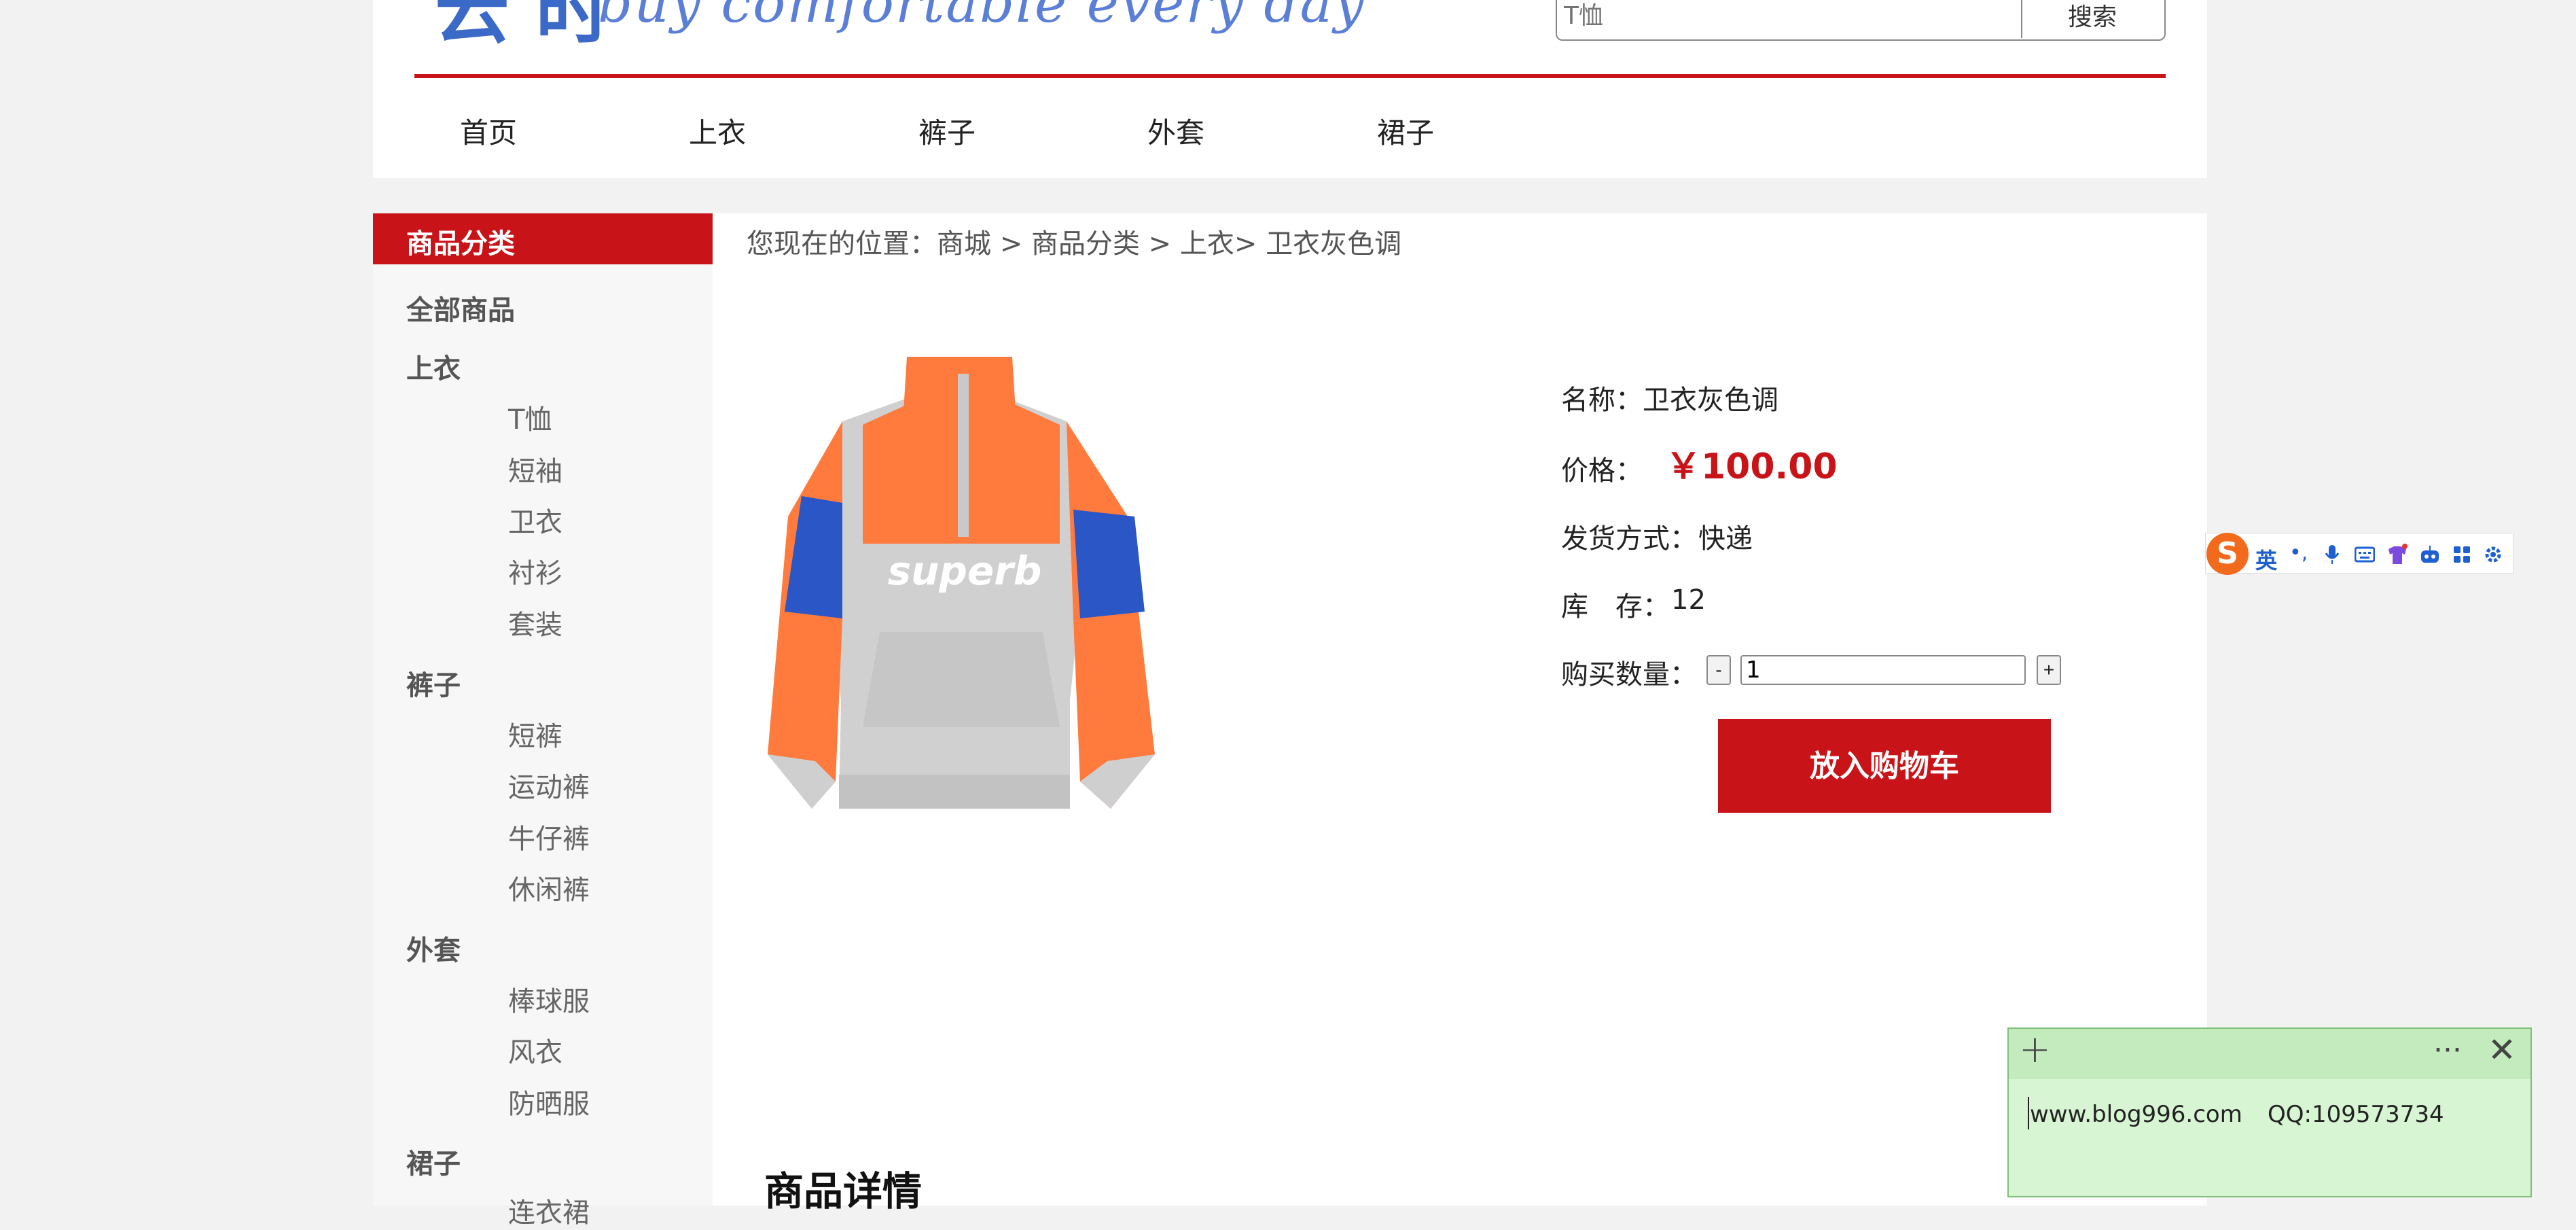  Describe the element at coordinates (2049, 670) in the screenshot. I see `quantity-increase-button: +` at that location.